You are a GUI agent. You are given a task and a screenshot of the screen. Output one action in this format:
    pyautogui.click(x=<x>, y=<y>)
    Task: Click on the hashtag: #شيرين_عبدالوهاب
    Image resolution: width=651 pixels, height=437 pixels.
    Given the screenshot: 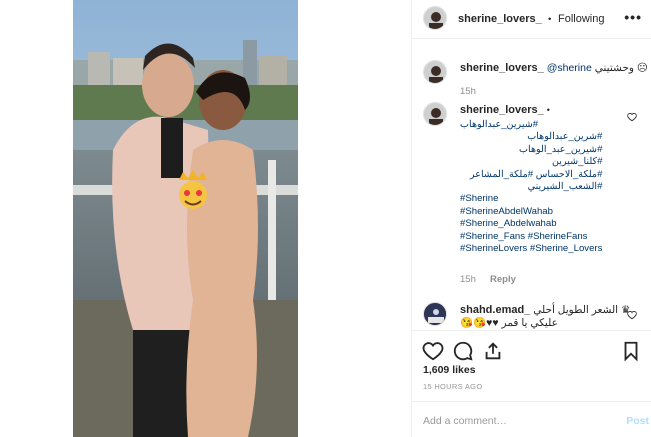 What is the action you would take?
    pyautogui.click(x=531, y=125)
    